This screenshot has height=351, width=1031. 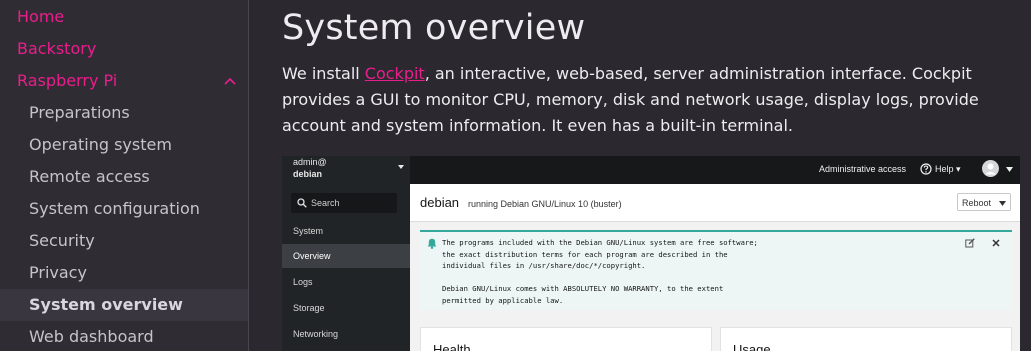 I want to click on cockpit-nav-overview: Overview, so click(x=346, y=256).